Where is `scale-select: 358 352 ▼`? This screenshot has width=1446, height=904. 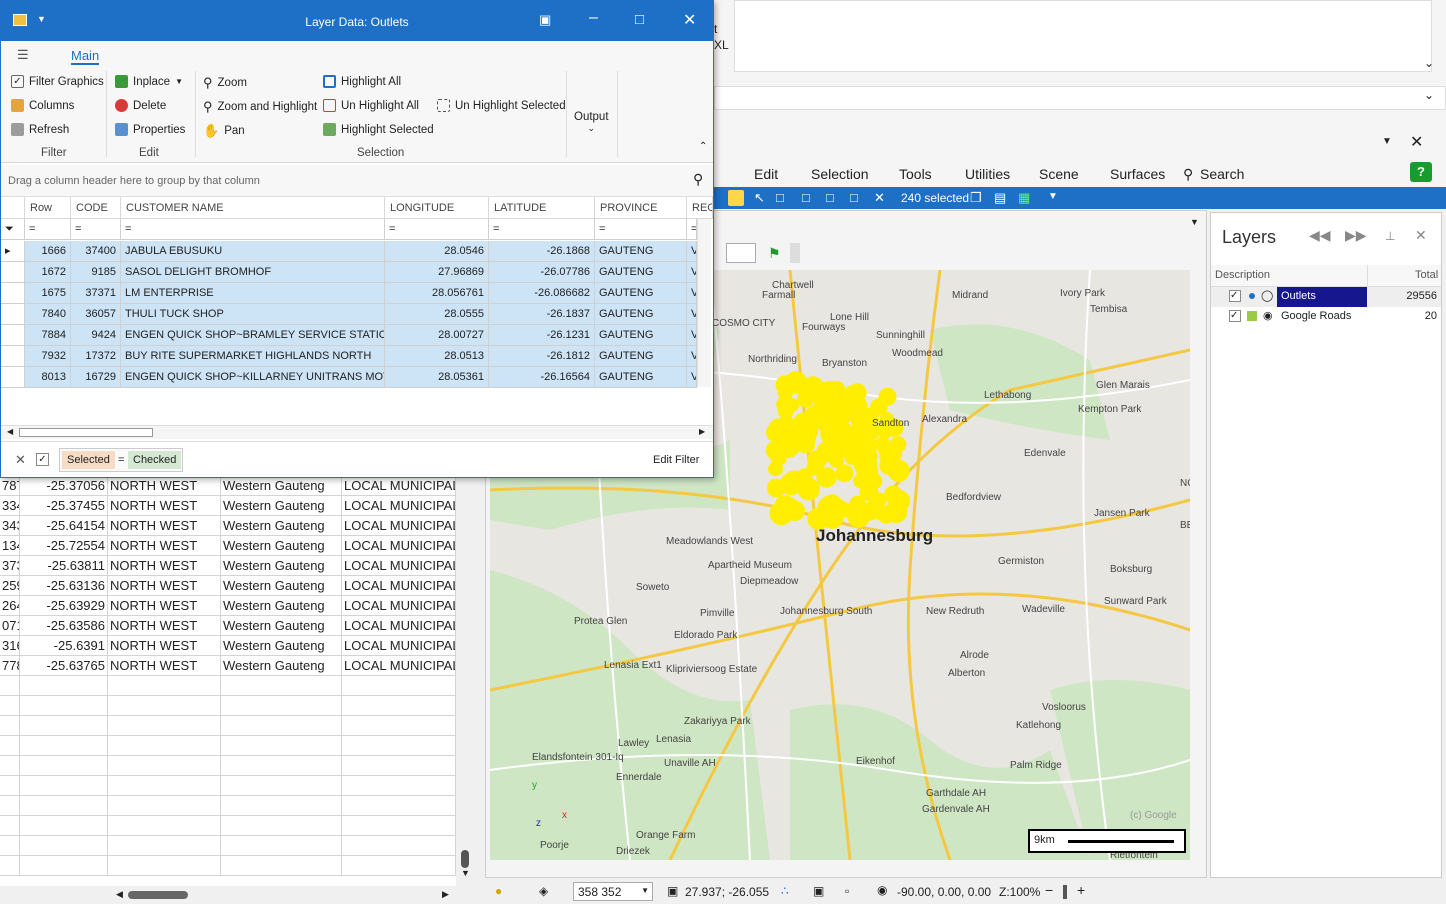 scale-select: 358 352 ▼ is located at coordinates (613, 891).